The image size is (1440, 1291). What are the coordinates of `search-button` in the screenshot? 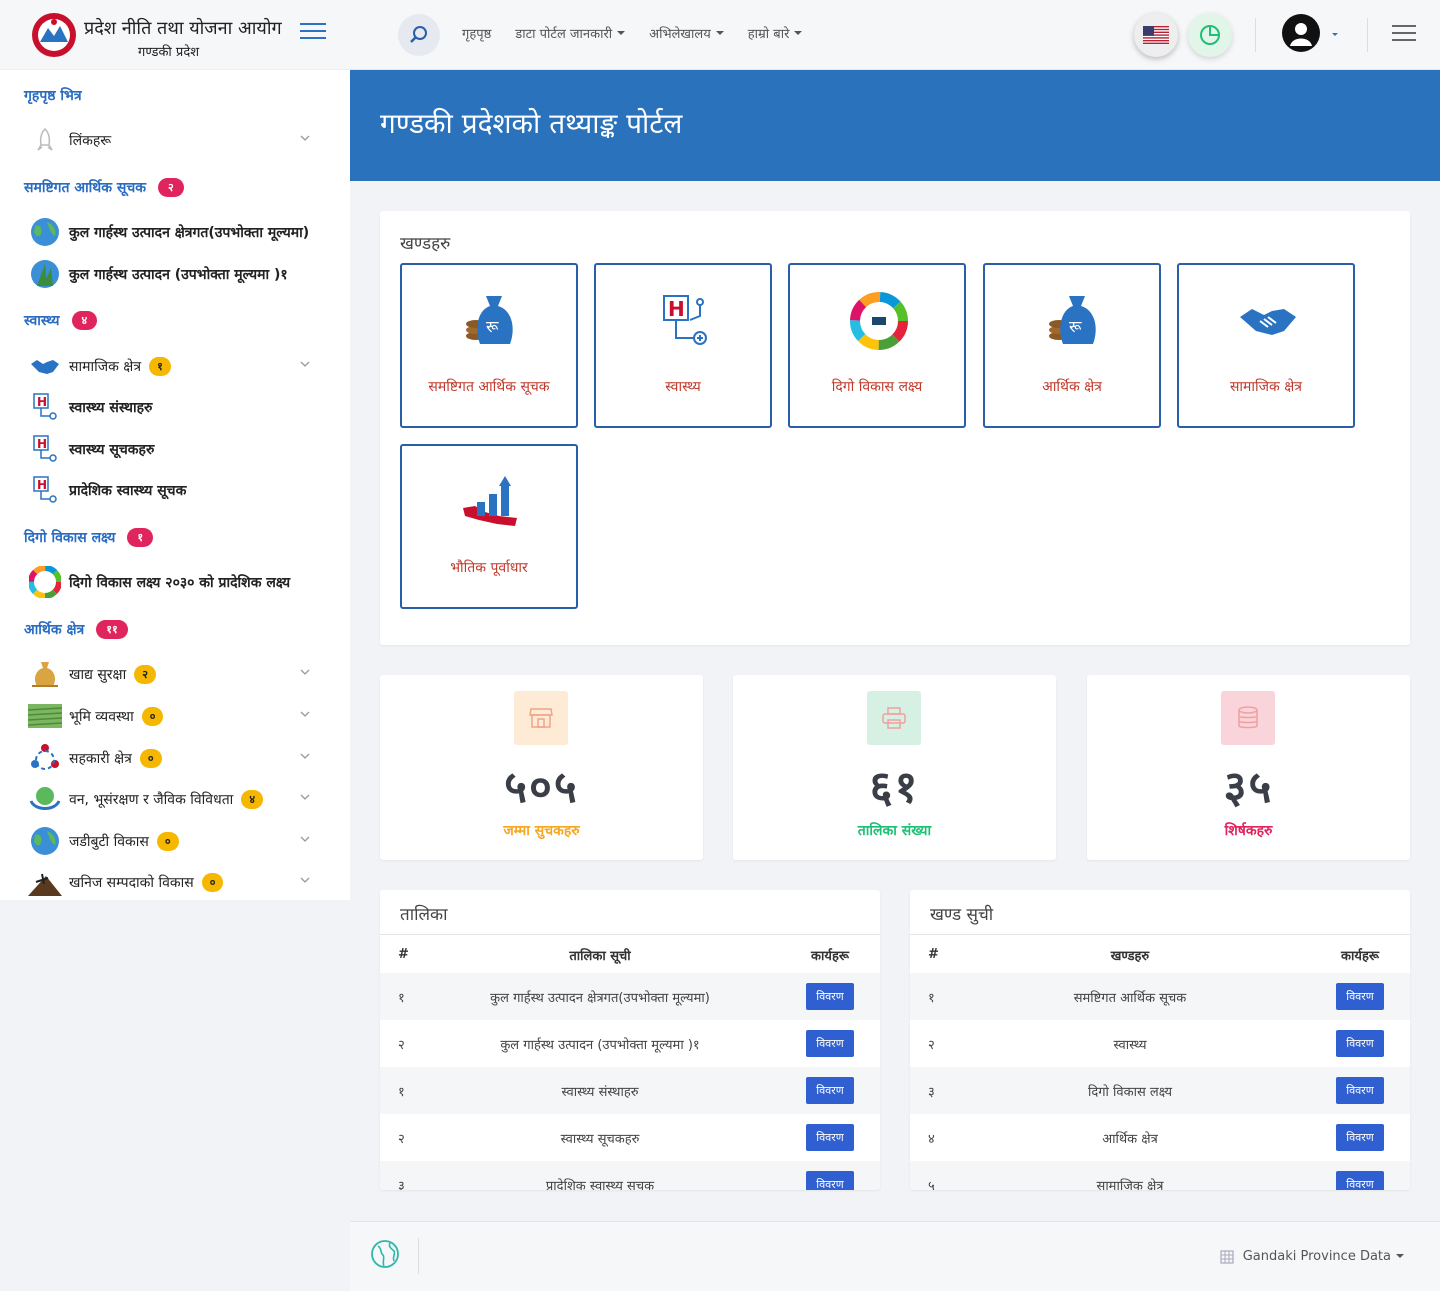 It's located at (419, 35).